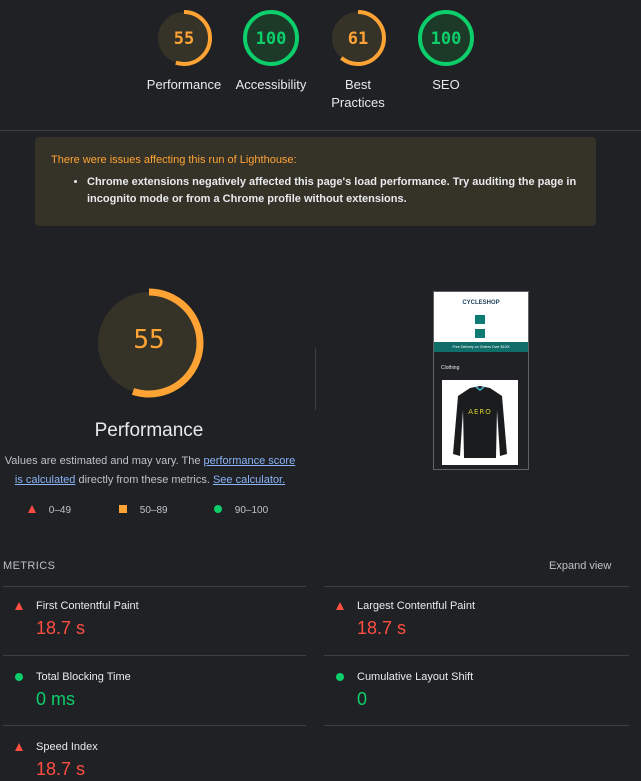 The width and height of the screenshot is (641, 781). I want to click on calculator-link: See calculator., so click(249, 480).